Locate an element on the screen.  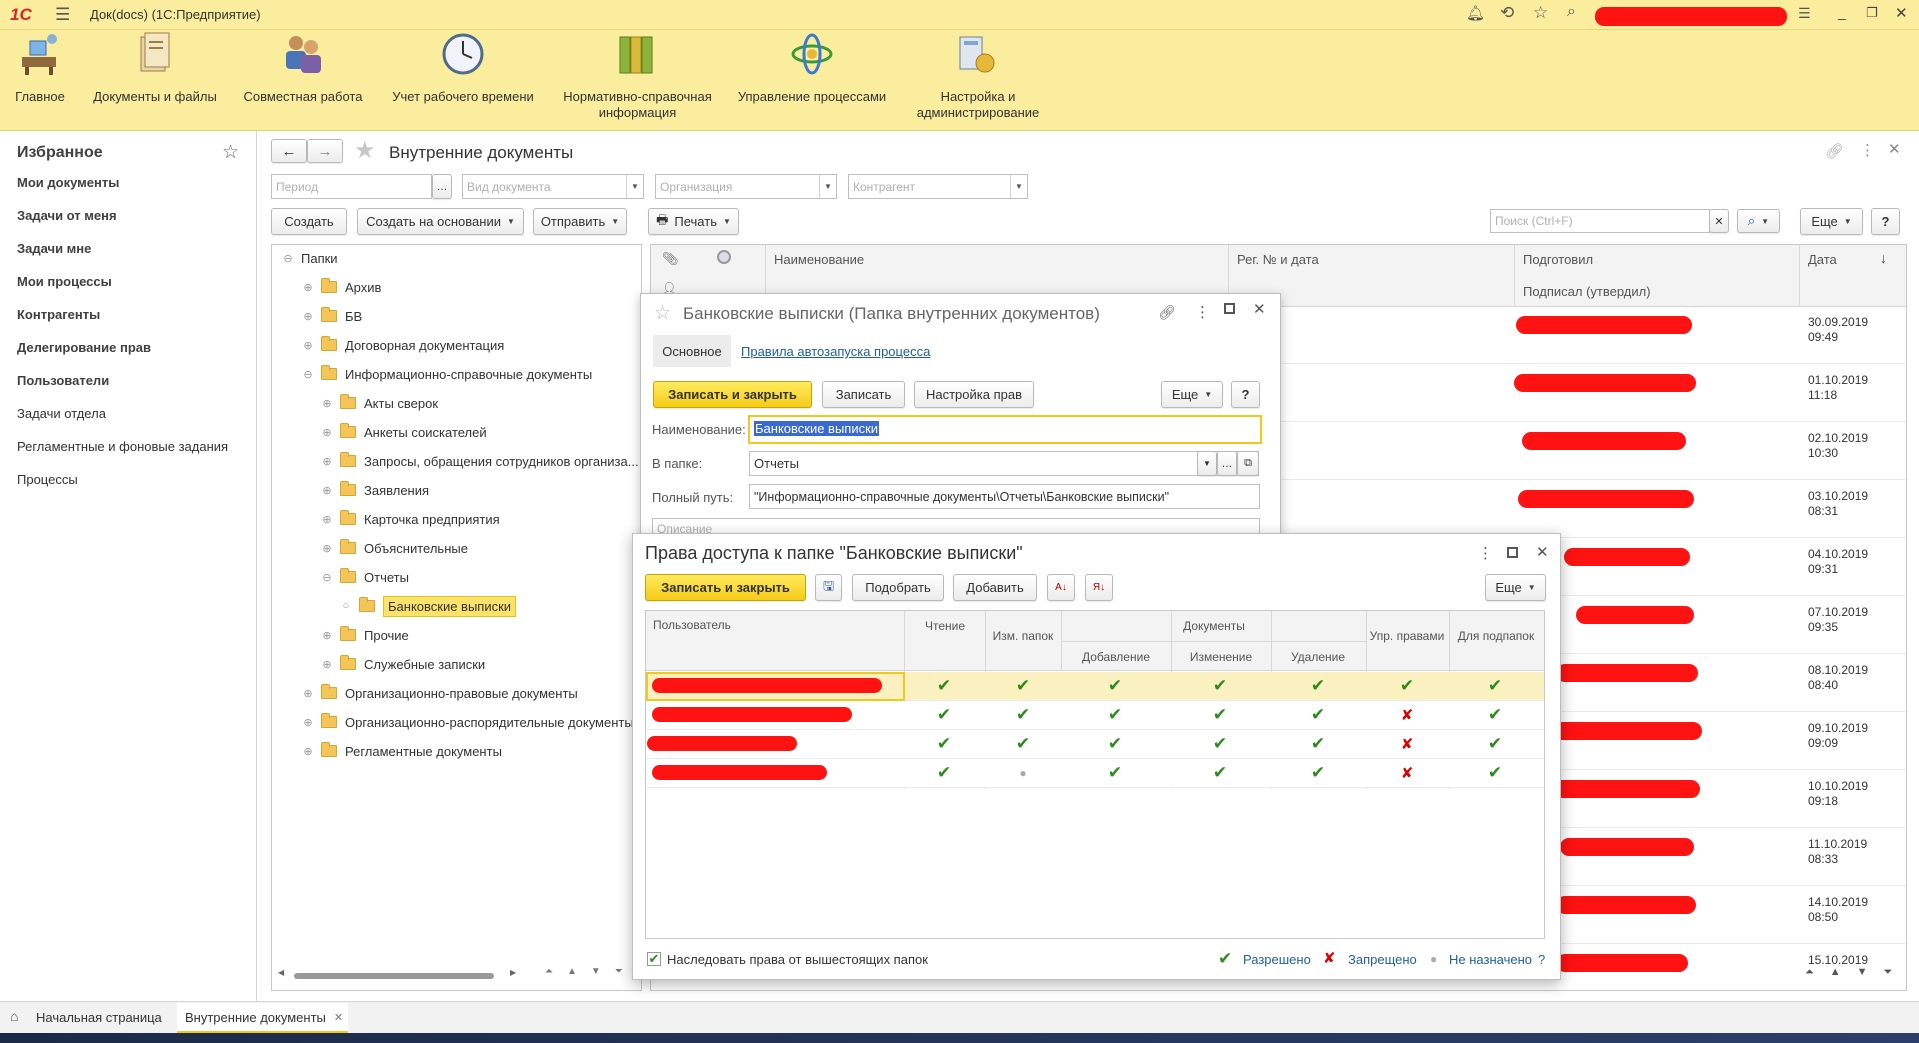
send-button: Отправить ▼ is located at coordinates (580, 221).